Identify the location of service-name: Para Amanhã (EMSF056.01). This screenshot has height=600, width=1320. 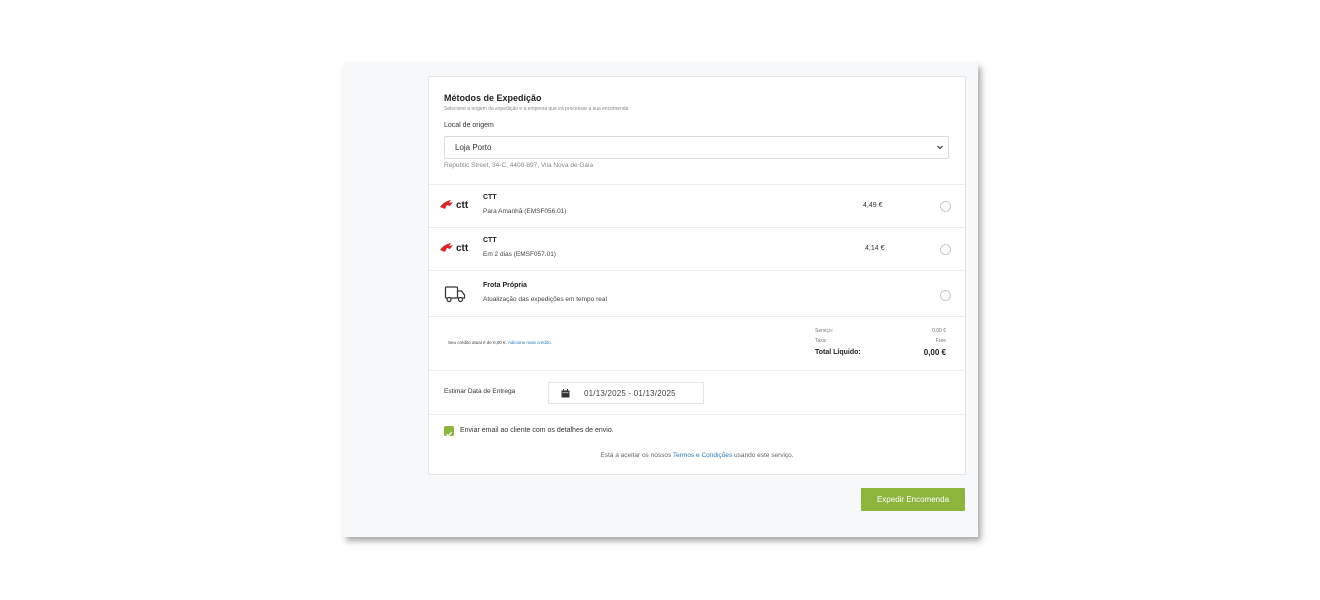
(525, 211).